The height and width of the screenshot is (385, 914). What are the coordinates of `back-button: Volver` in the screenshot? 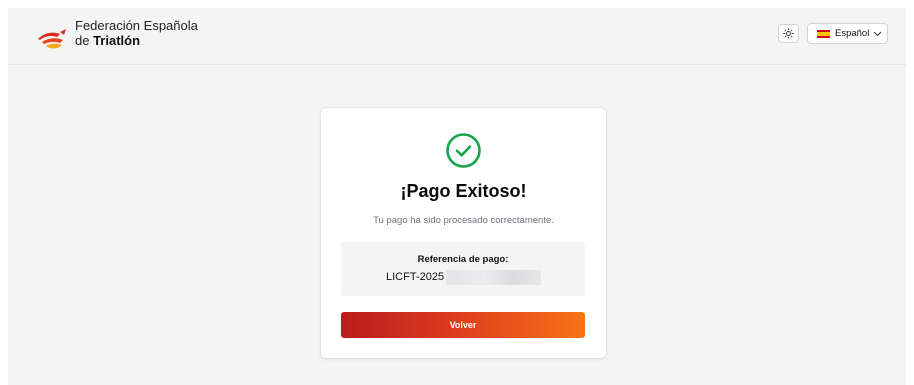 It's located at (463, 325).